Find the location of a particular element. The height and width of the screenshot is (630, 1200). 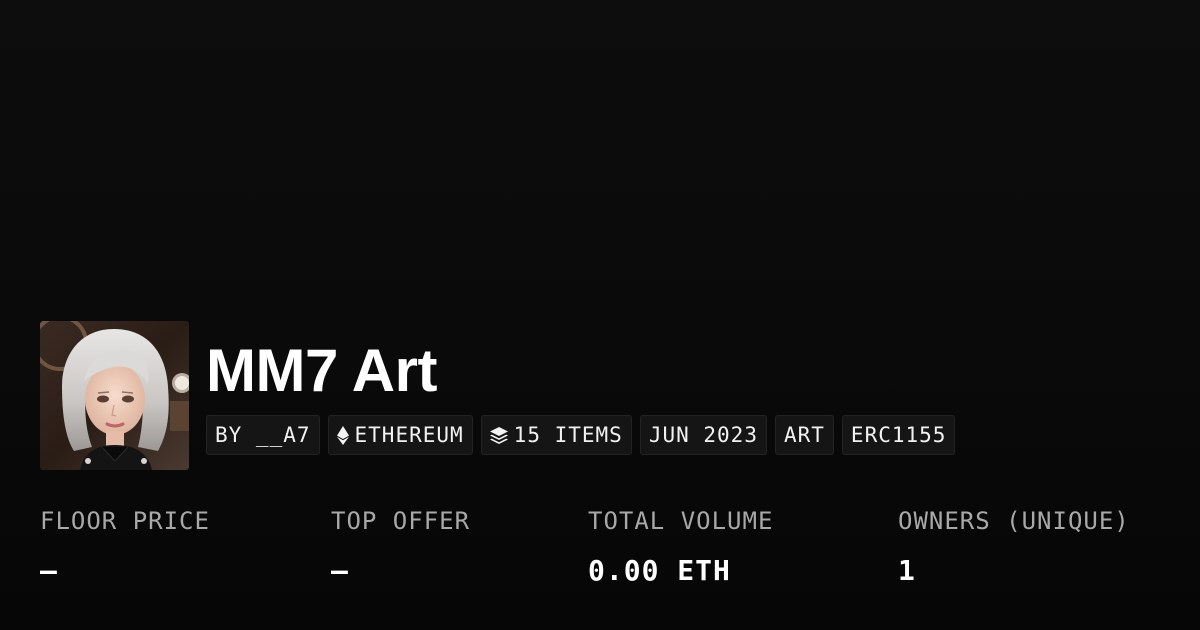

floor-price-stat: FLOOR PRICE — is located at coordinates (125, 546).